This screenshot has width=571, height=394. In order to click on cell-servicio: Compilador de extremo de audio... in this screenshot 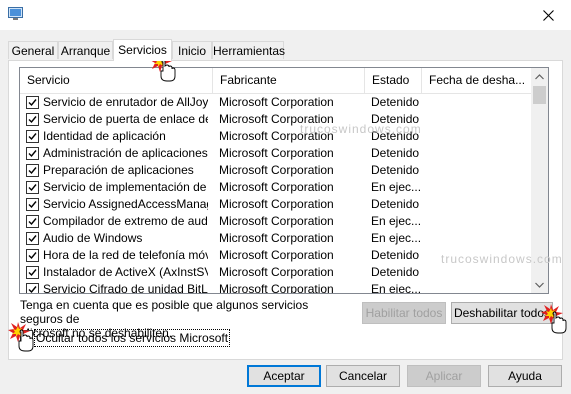, I will do `click(125, 221)`.